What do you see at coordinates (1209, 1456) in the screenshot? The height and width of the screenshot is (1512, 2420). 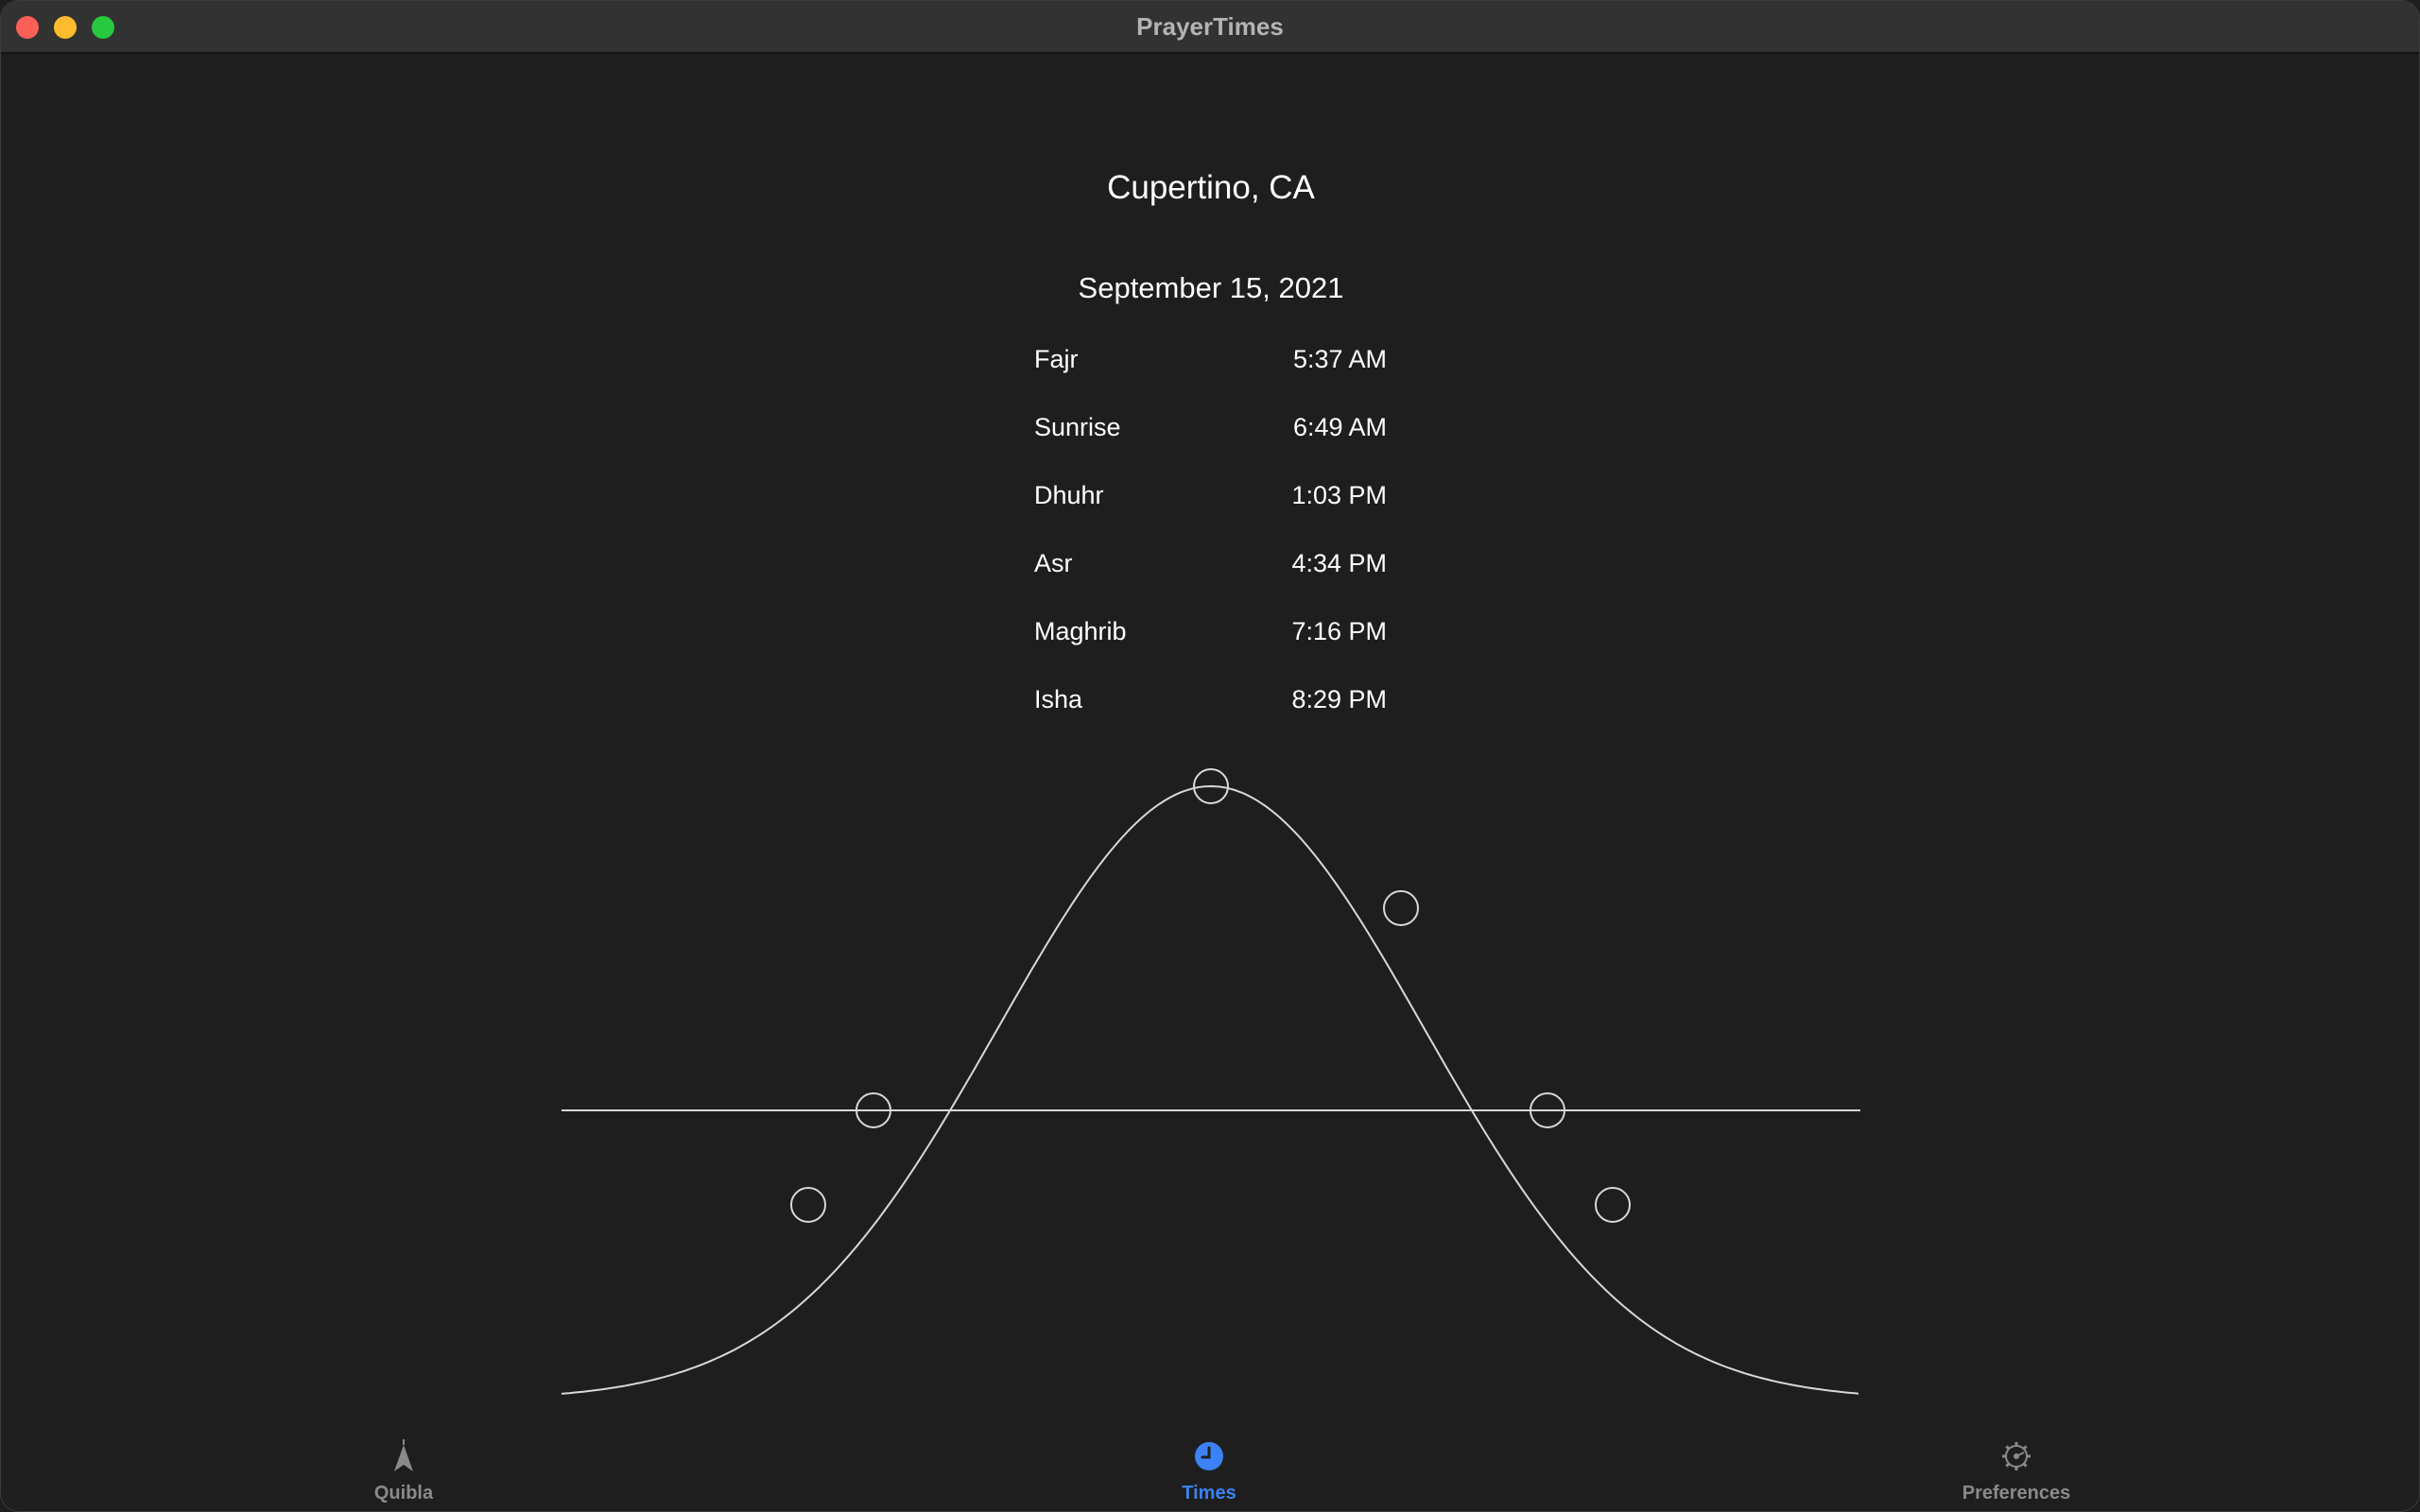 I see `clock-icon` at bounding box center [1209, 1456].